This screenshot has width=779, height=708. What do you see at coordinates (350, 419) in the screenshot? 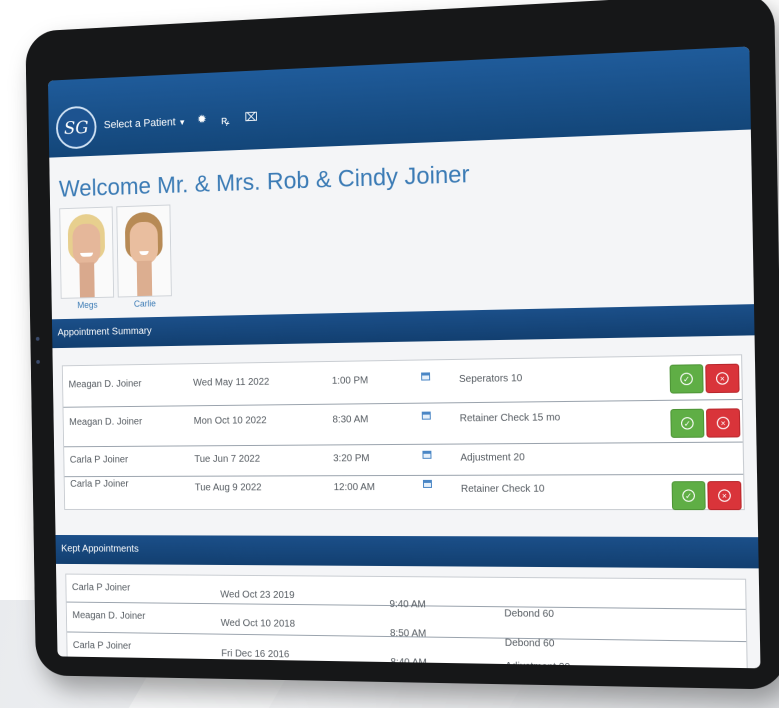
I see `appointment-time: 8:30 AM` at bounding box center [350, 419].